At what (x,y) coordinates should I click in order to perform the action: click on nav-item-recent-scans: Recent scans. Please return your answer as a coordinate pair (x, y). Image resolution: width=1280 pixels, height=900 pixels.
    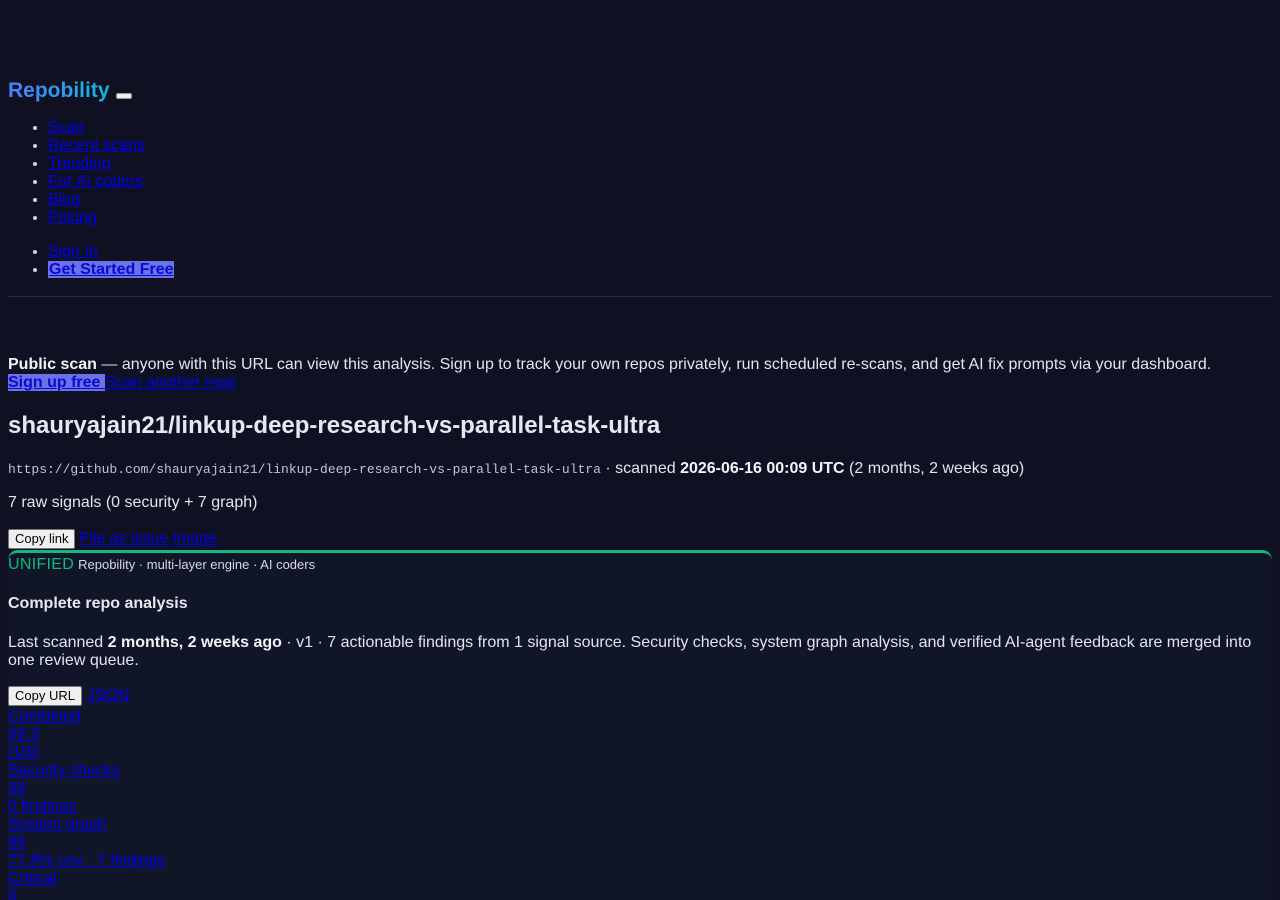
    Looking at the image, I should click on (96, 146).